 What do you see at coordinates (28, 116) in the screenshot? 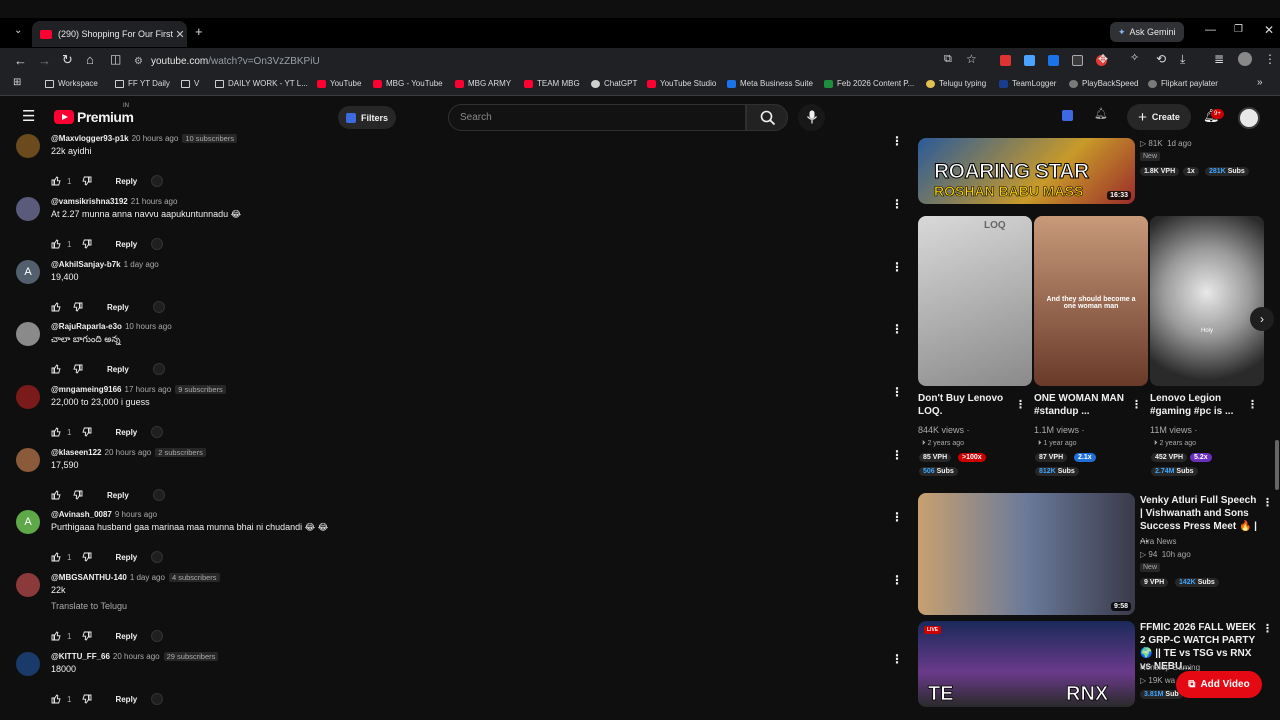
I see `hamburger-menu-icon: ☰` at bounding box center [28, 116].